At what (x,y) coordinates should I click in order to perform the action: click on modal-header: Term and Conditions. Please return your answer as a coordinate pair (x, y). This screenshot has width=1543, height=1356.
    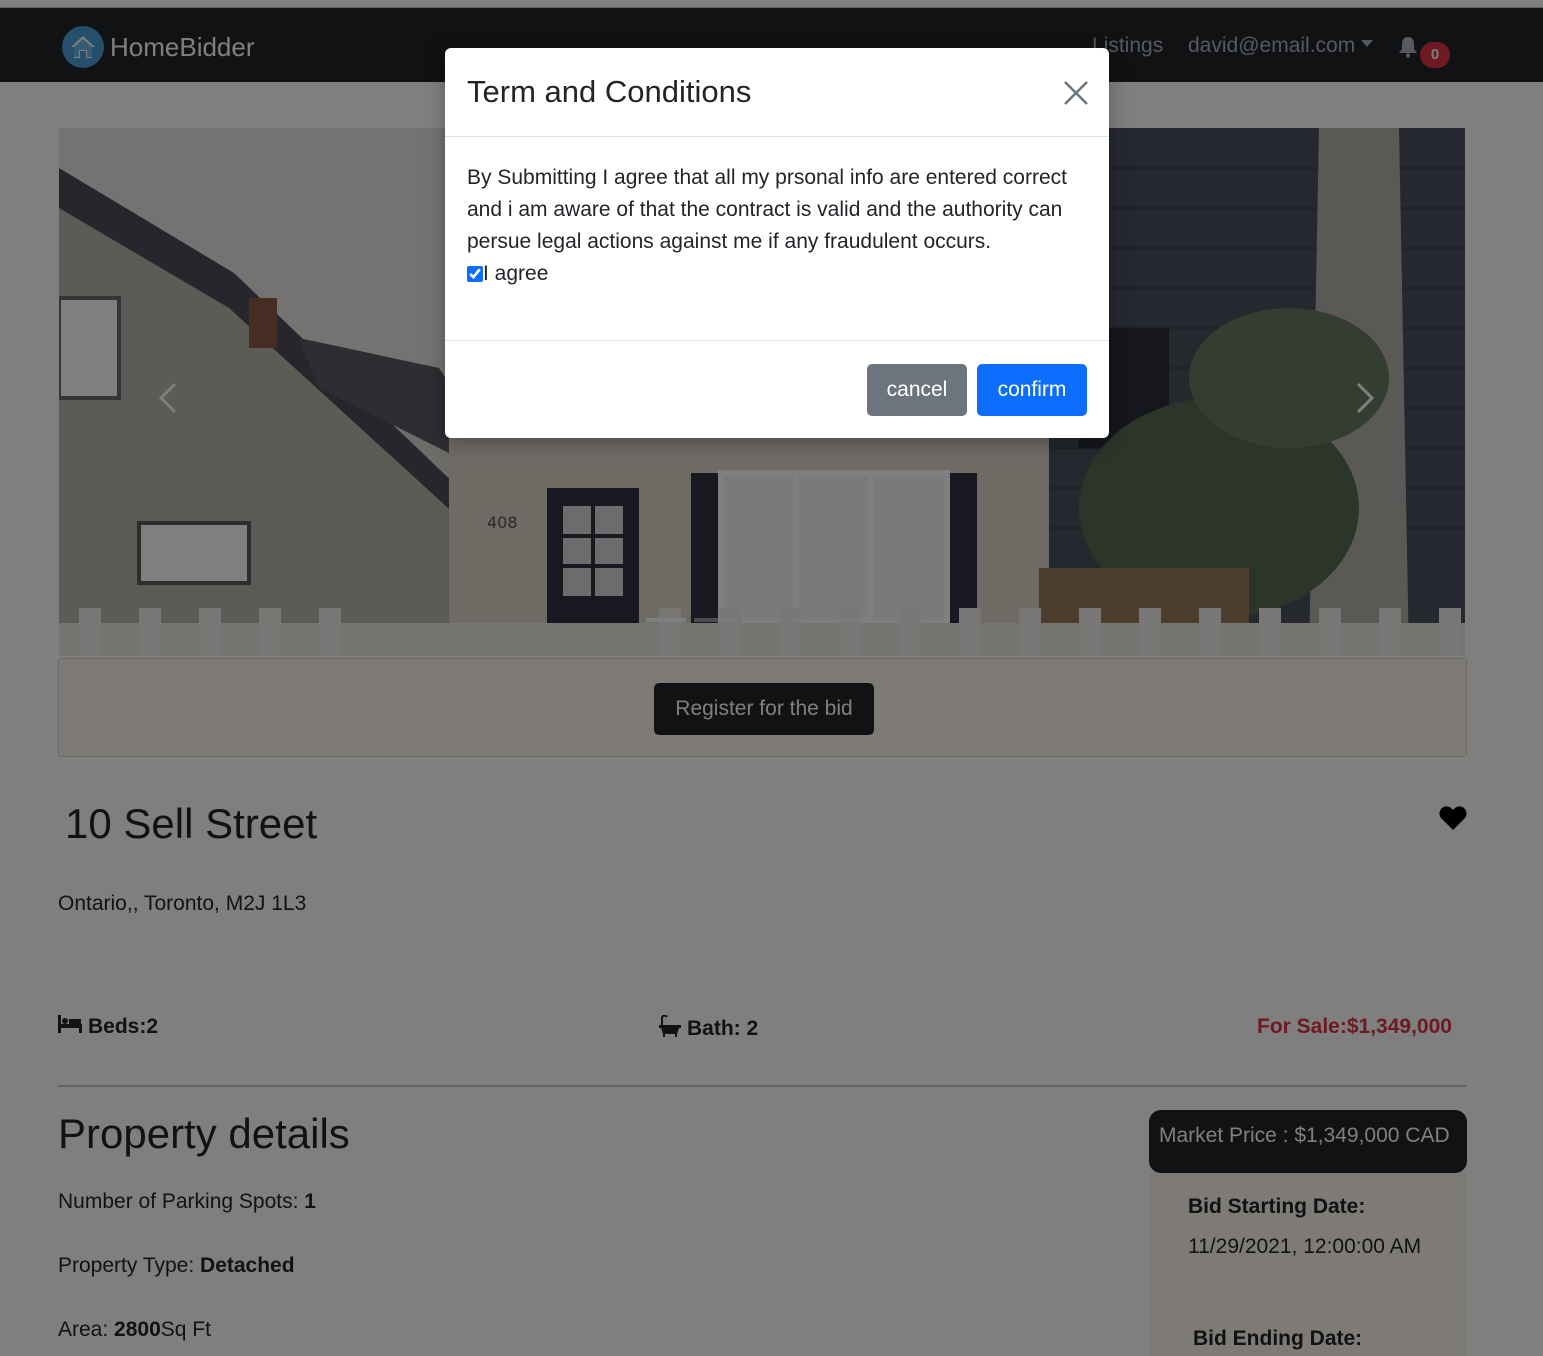
    Looking at the image, I should click on (777, 92).